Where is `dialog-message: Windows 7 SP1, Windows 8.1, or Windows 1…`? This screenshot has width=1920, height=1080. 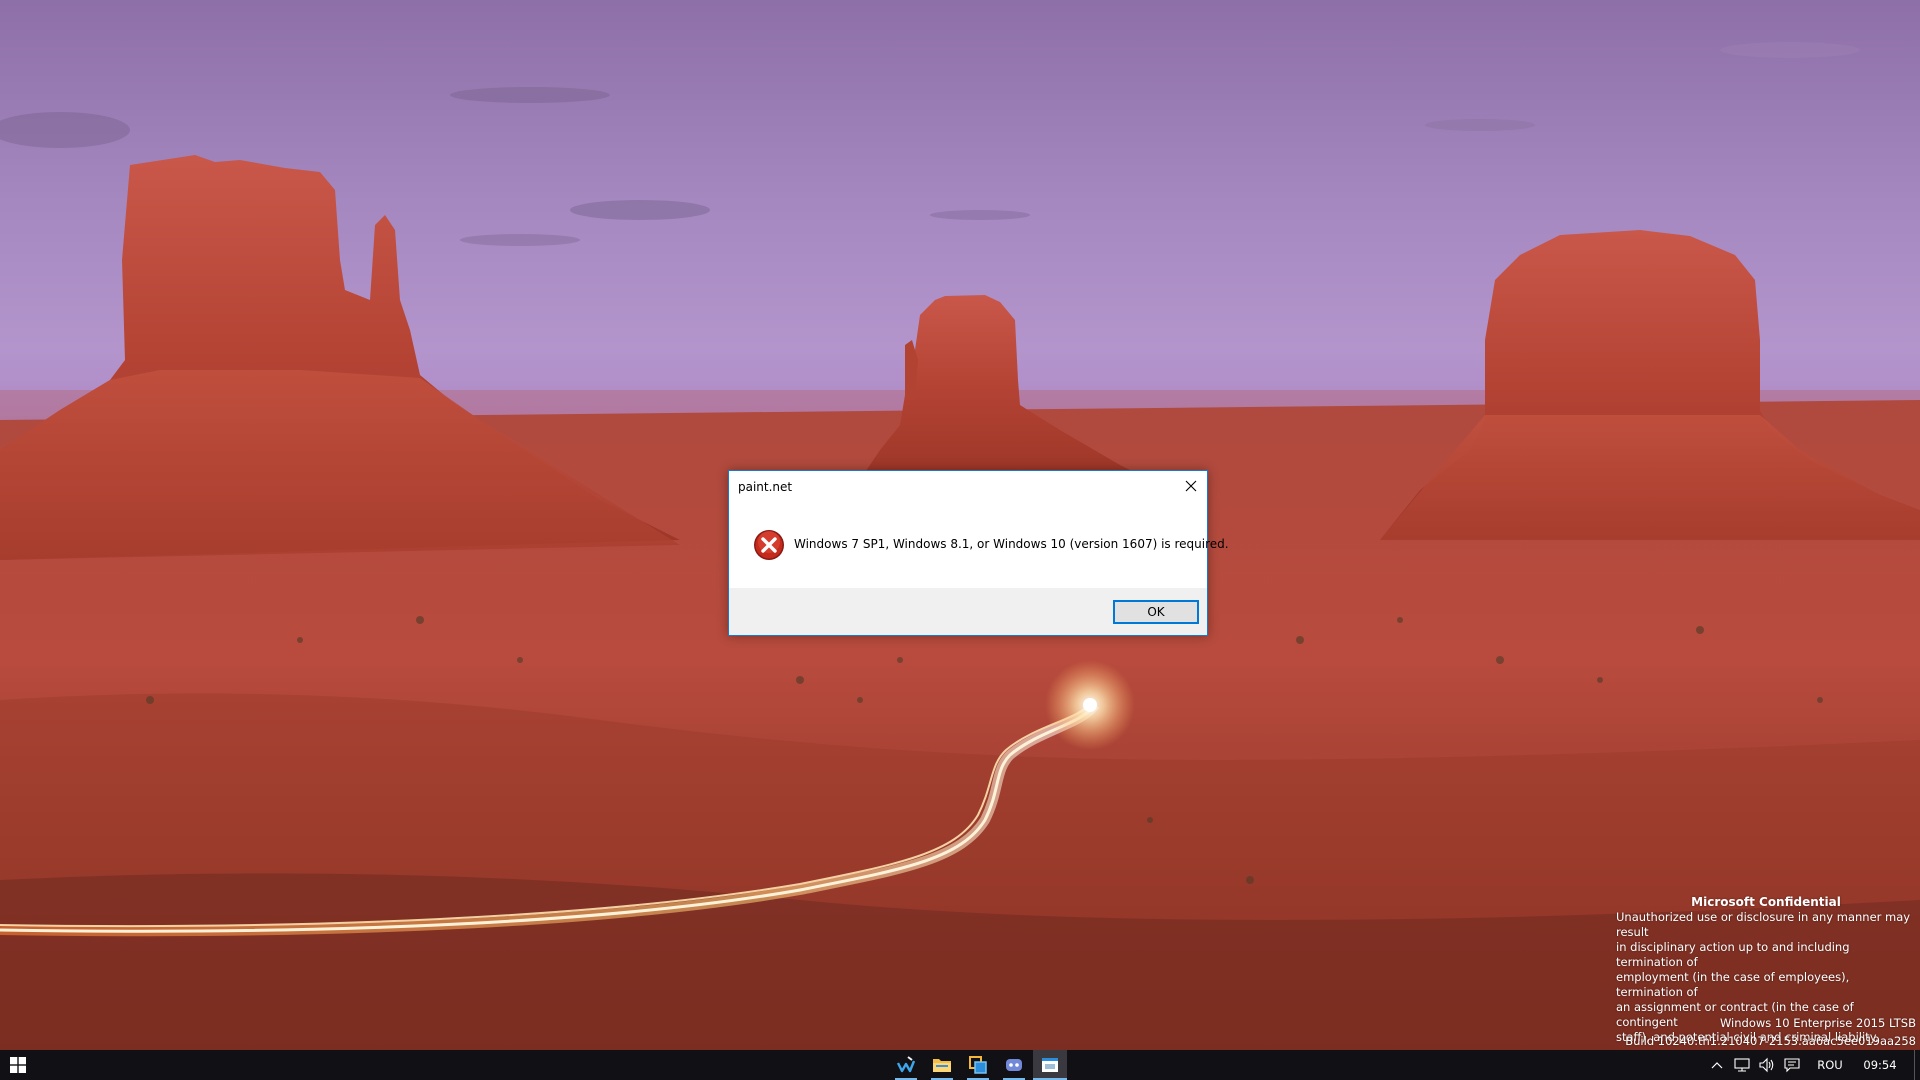 dialog-message: Windows 7 SP1, Windows 8.1, or Windows 1… is located at coordinates (1011, 544).